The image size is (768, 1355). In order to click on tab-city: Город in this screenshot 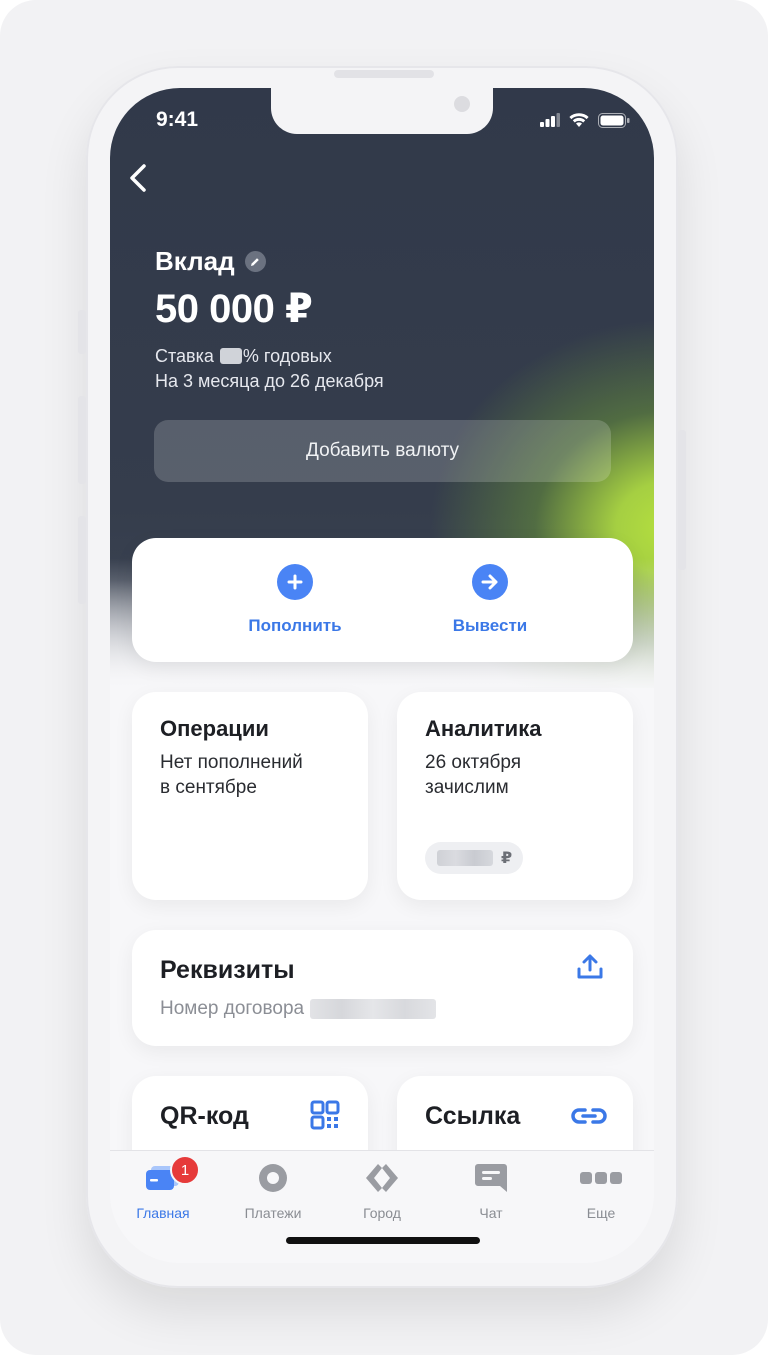, I will do `click(382, 1191)`.